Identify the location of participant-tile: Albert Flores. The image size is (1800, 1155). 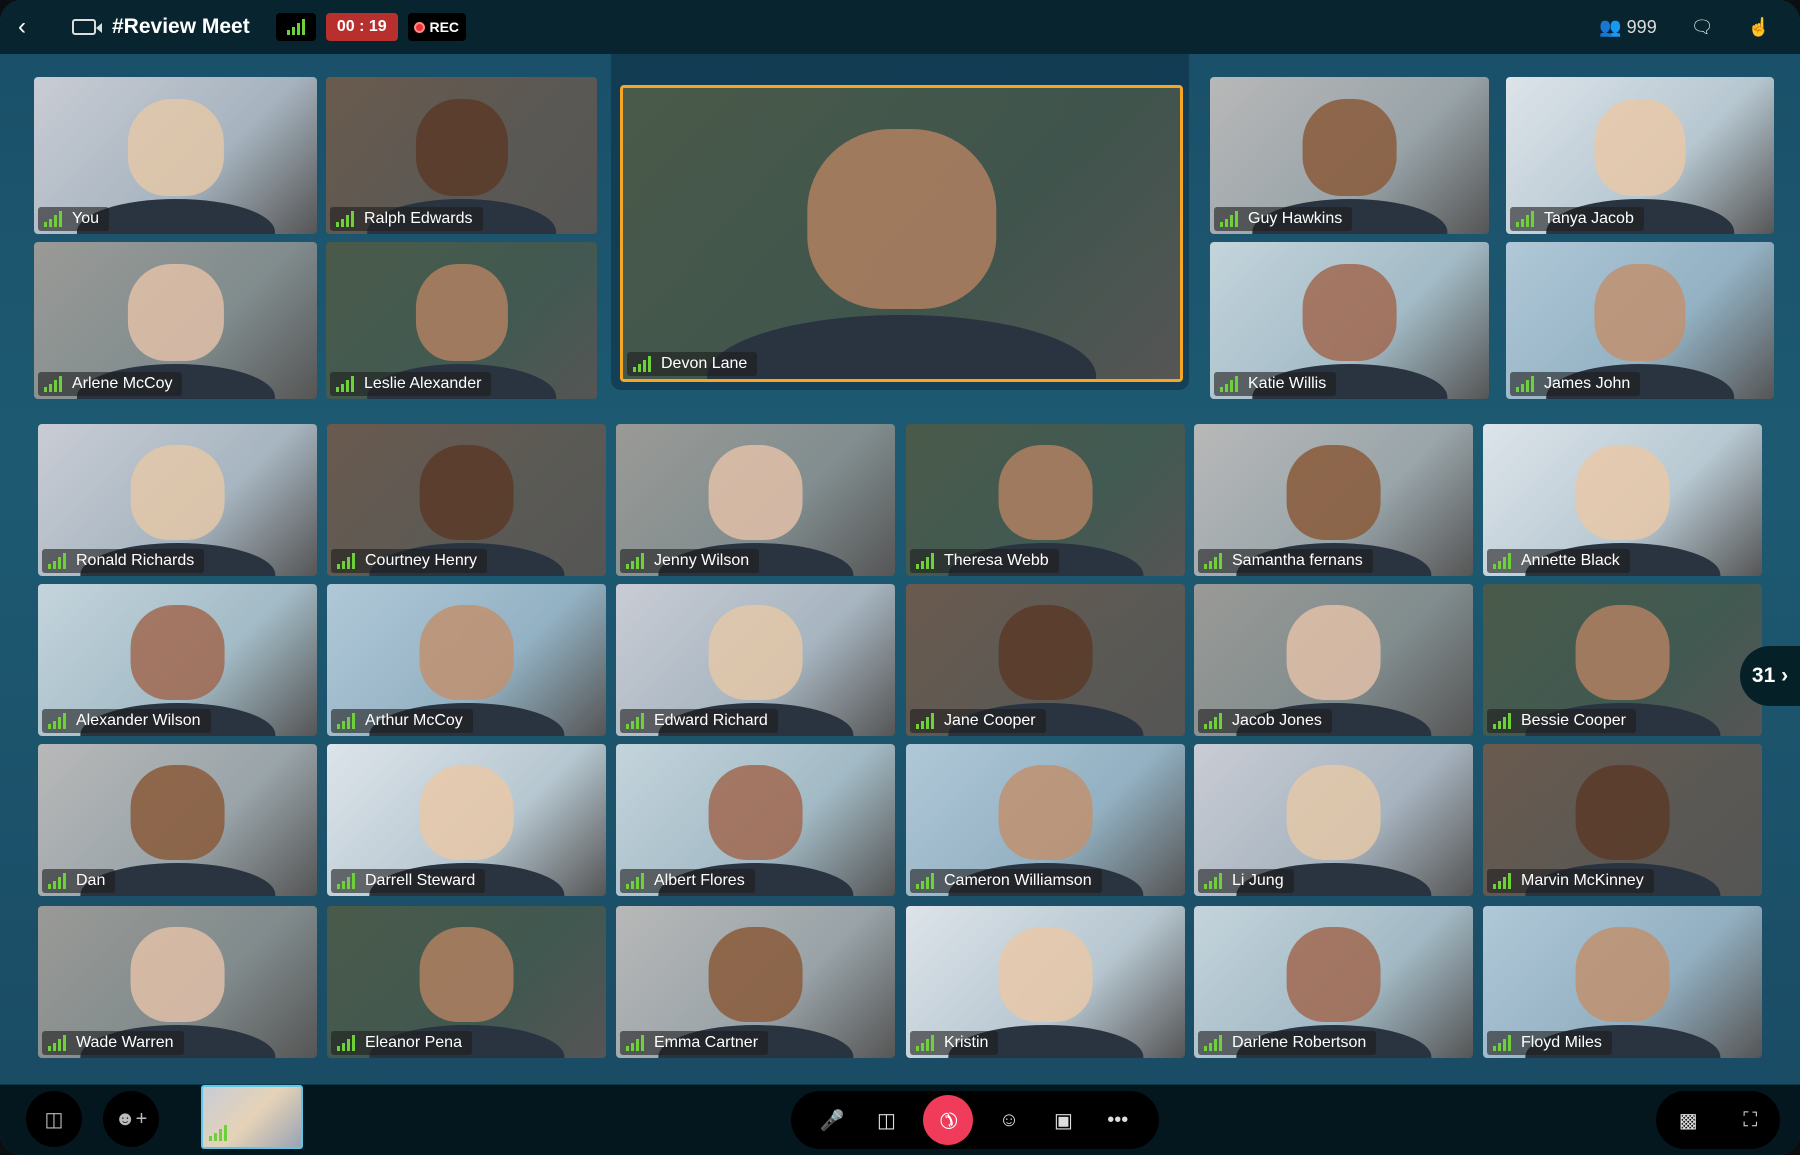
(755, 820).